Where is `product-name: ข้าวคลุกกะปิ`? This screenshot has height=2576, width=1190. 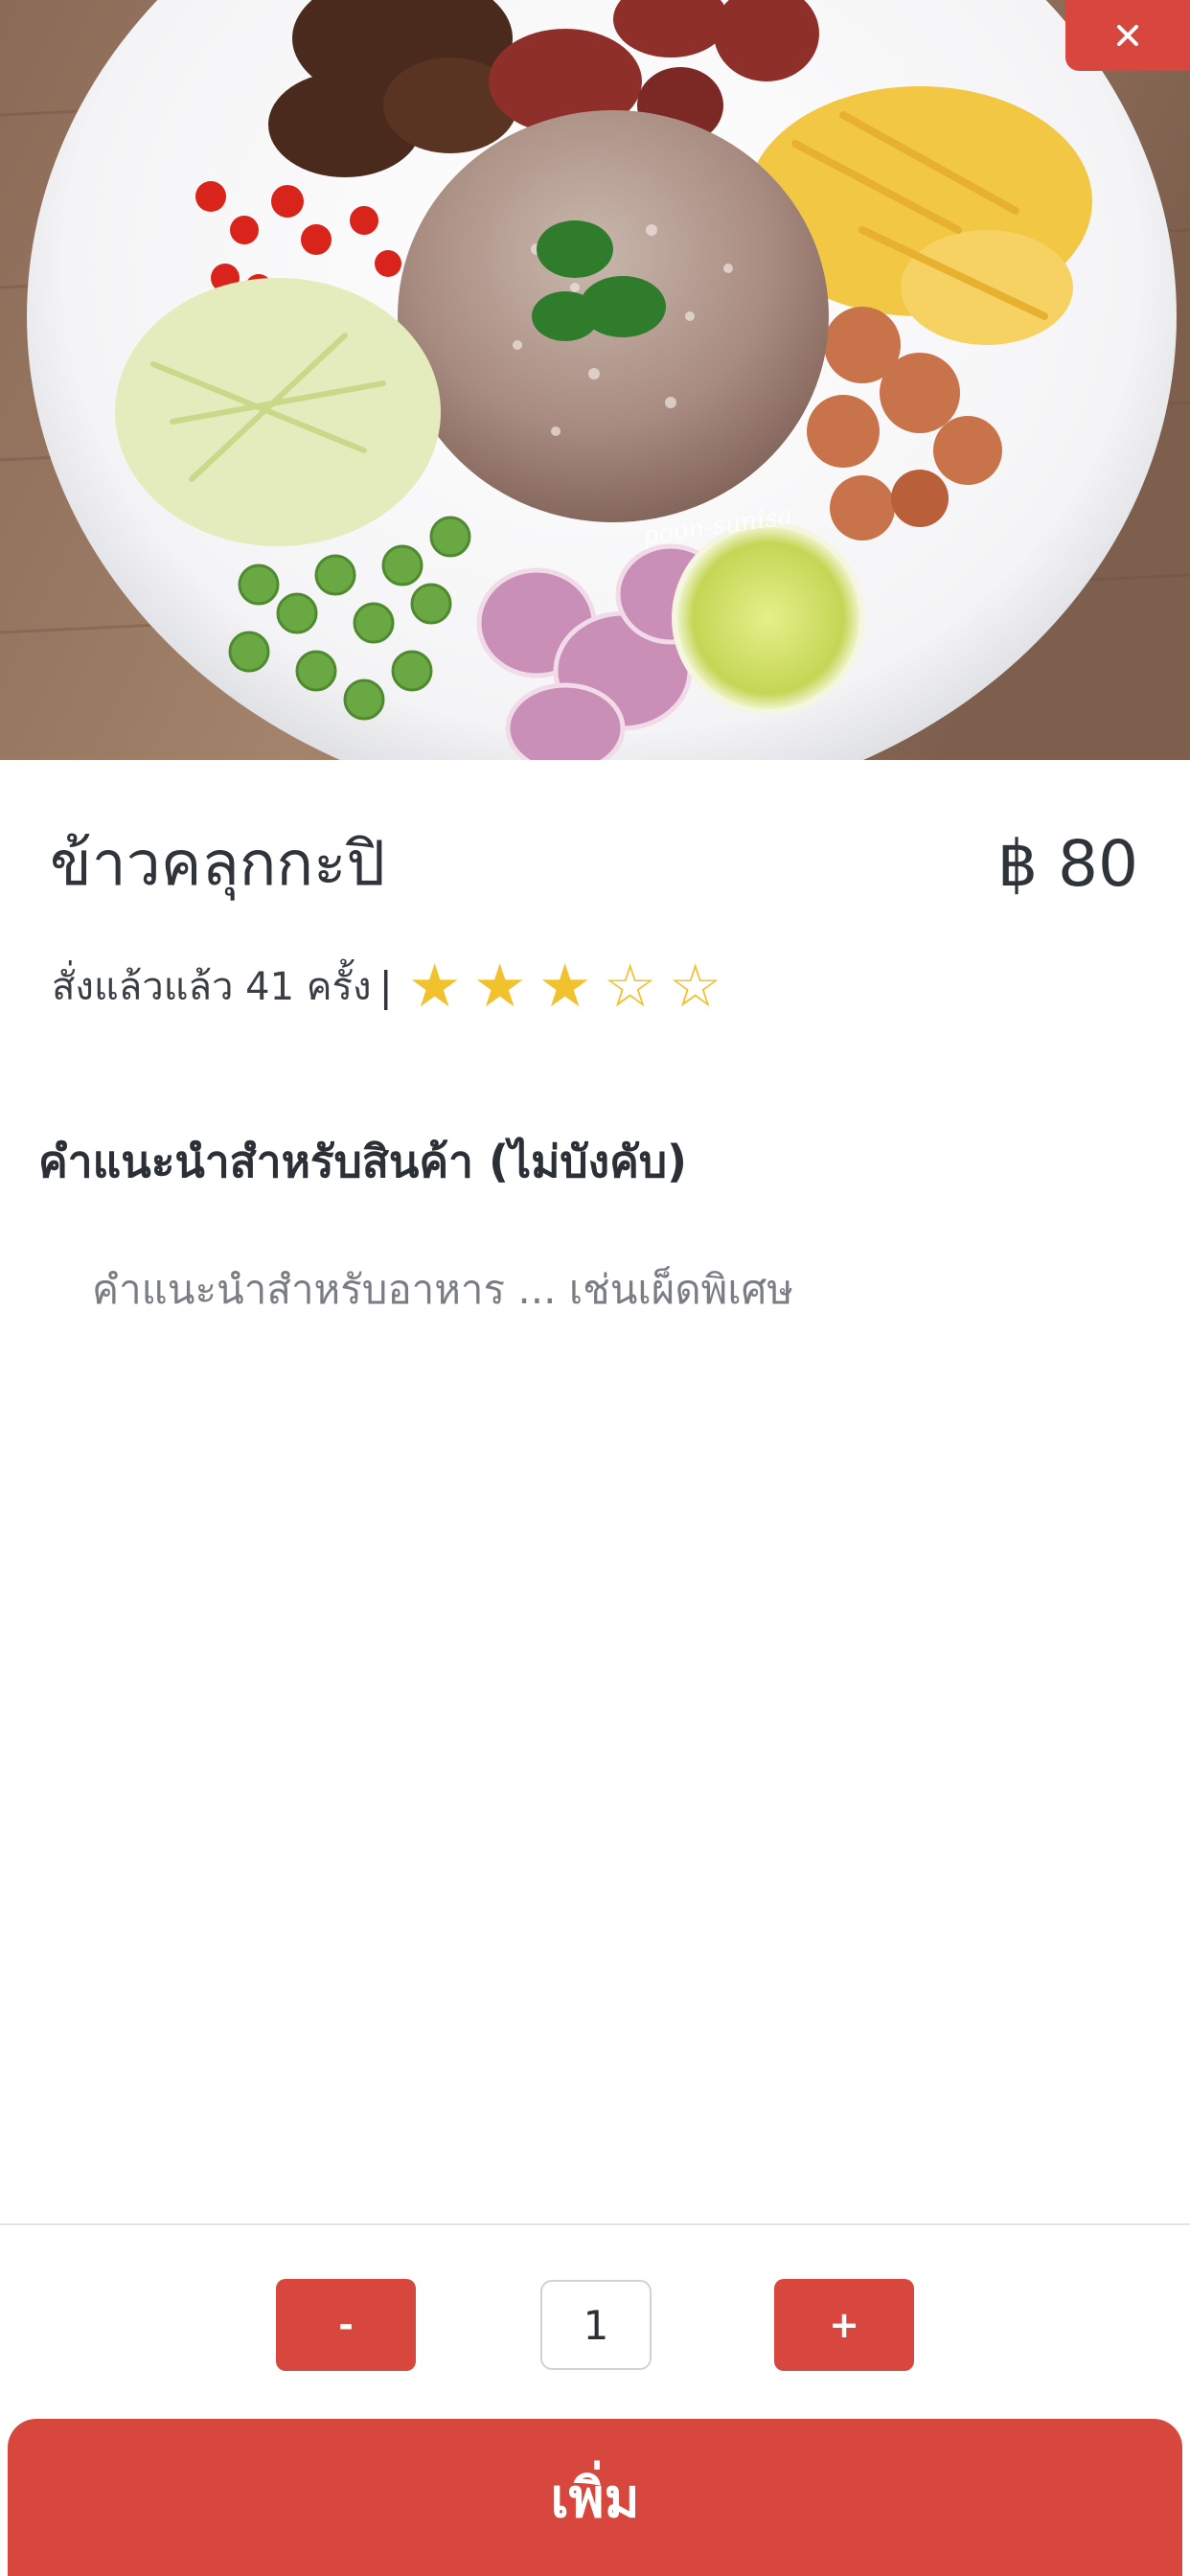 product-name: ข้าวคลุกกะปิ is located at coordinates (218, 864).